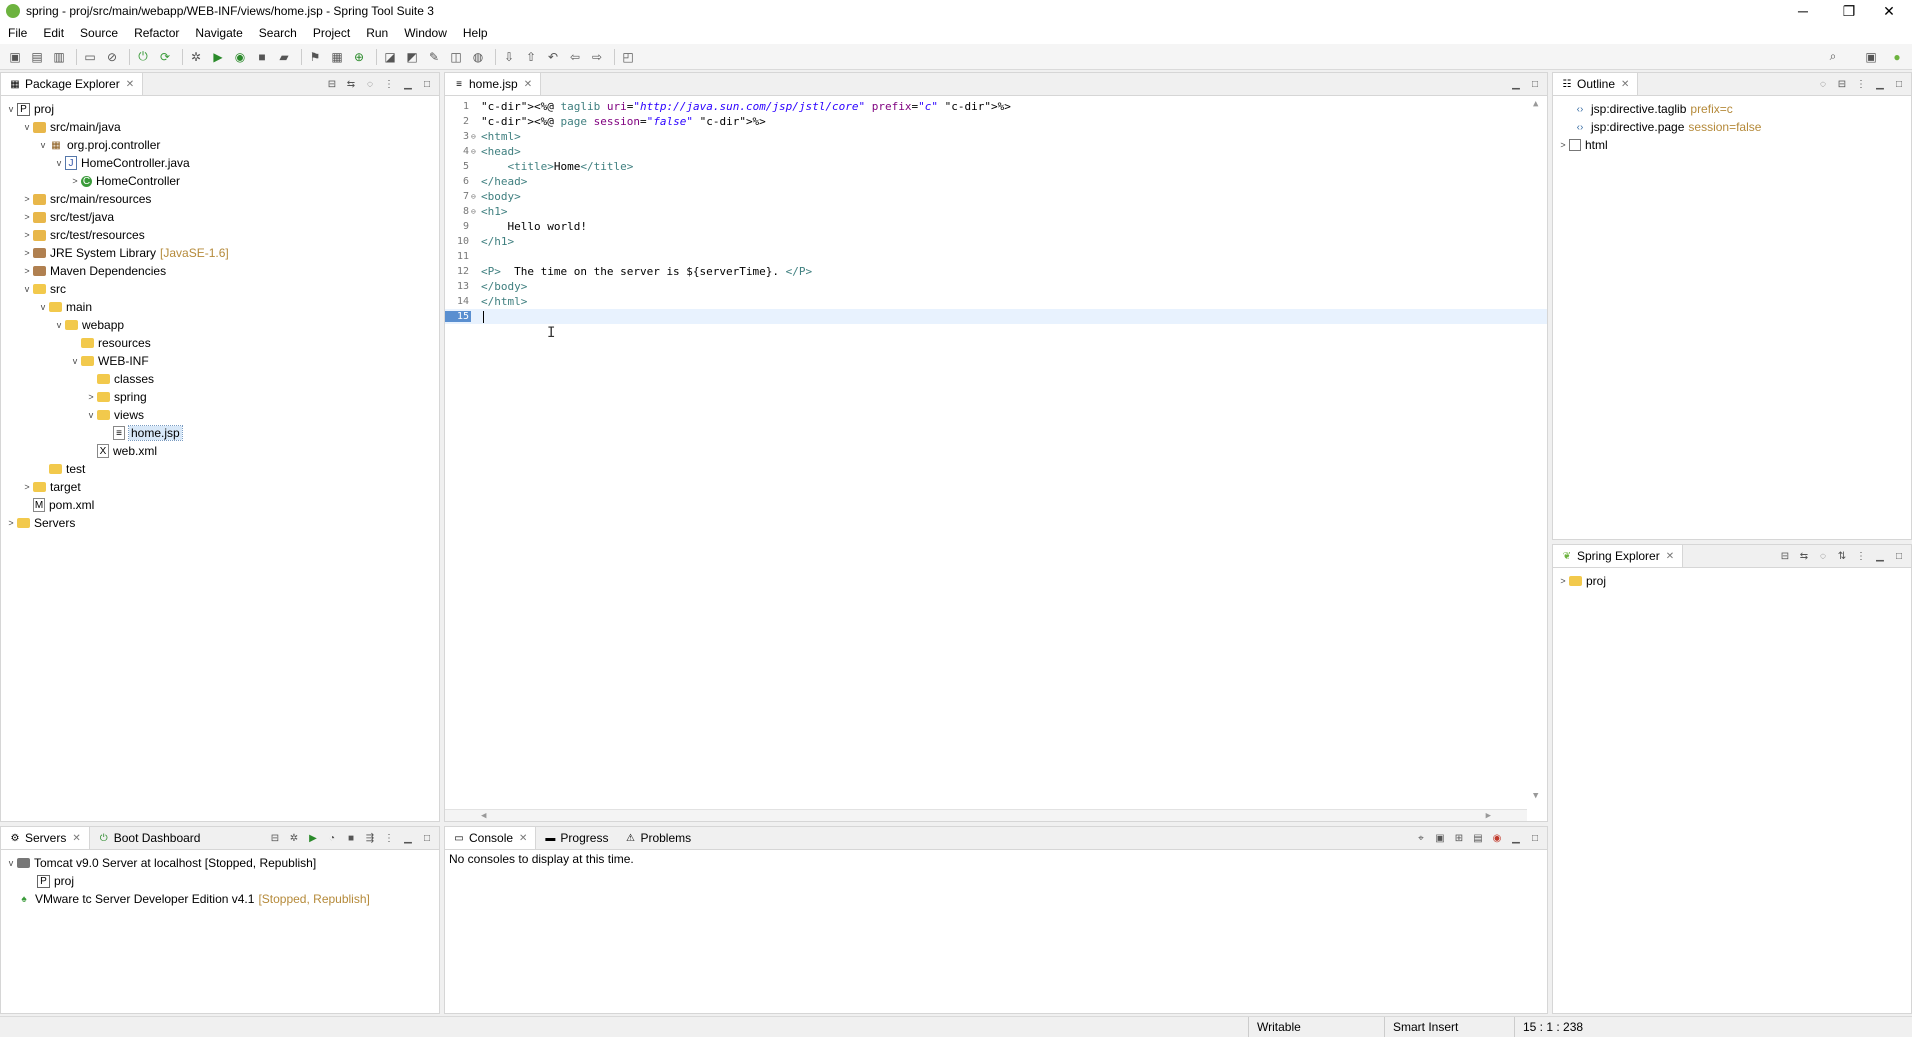 The width and height of the screenshot is (1912, 1037). Describe the element at coordinates (218, 57) in the screenshot. I see `run-icon: ▶` at that location.